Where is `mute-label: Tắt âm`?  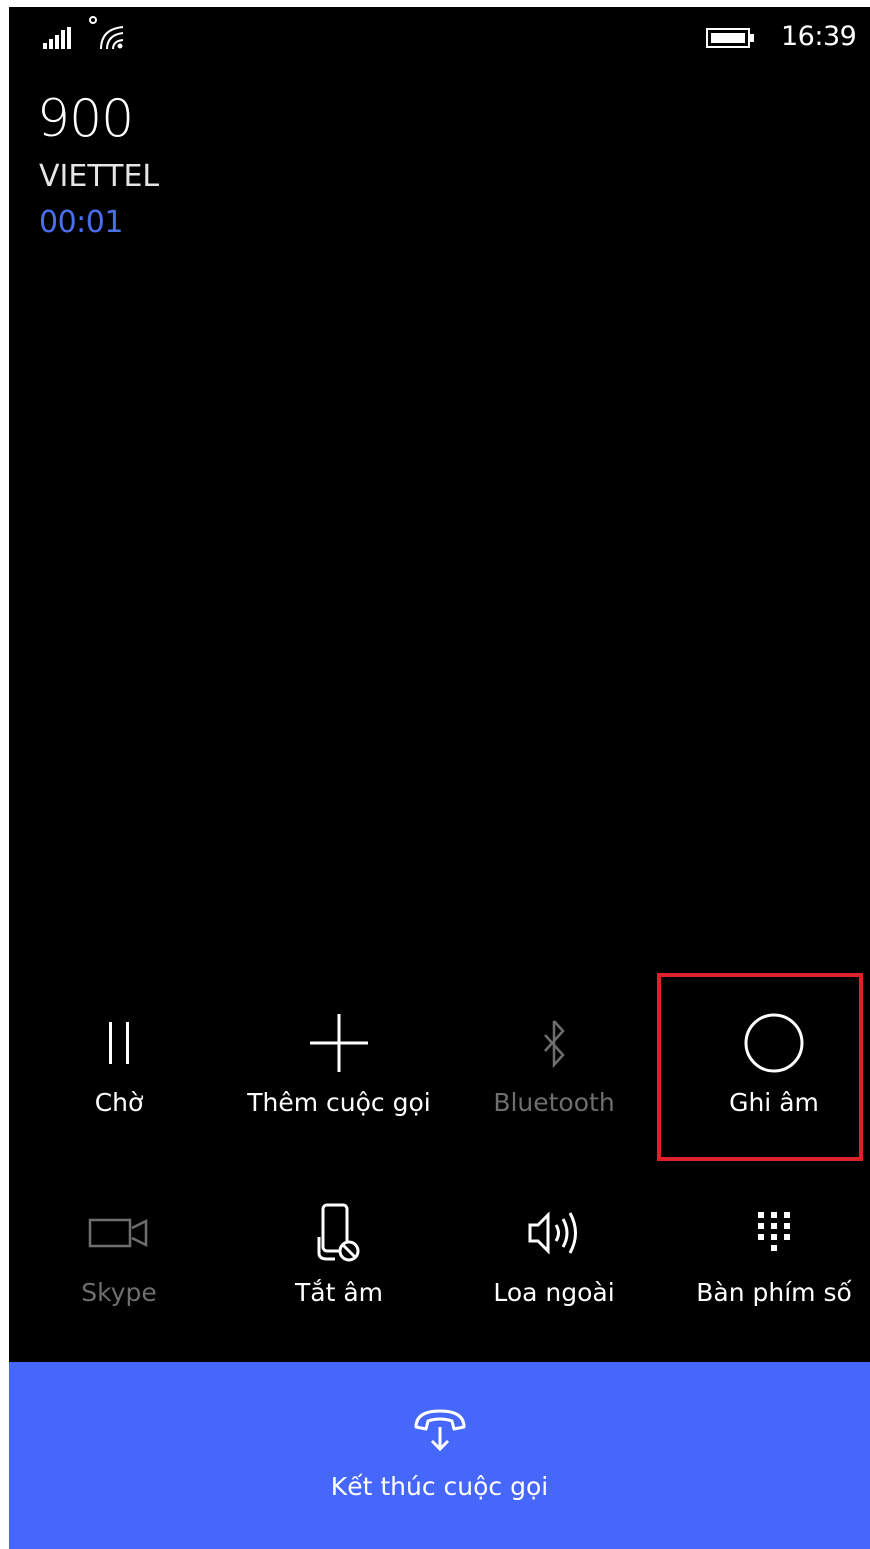 mute-label: Tắt âm is located at coordinates (338, 1292).